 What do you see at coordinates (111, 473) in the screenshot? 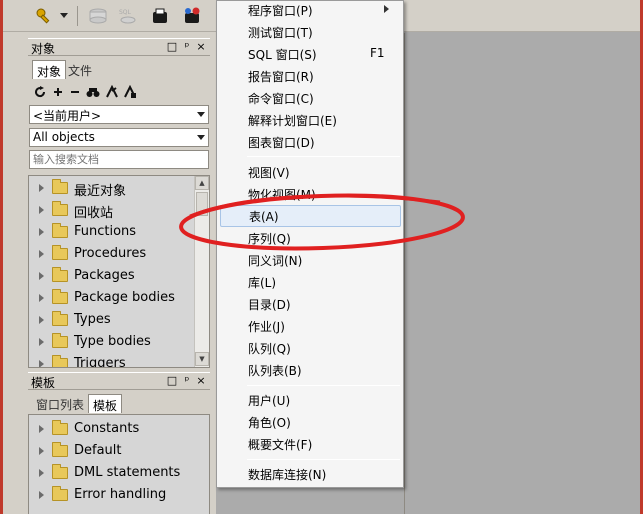
I see `tree-item: DML statements` at bounding box center [111, 473].